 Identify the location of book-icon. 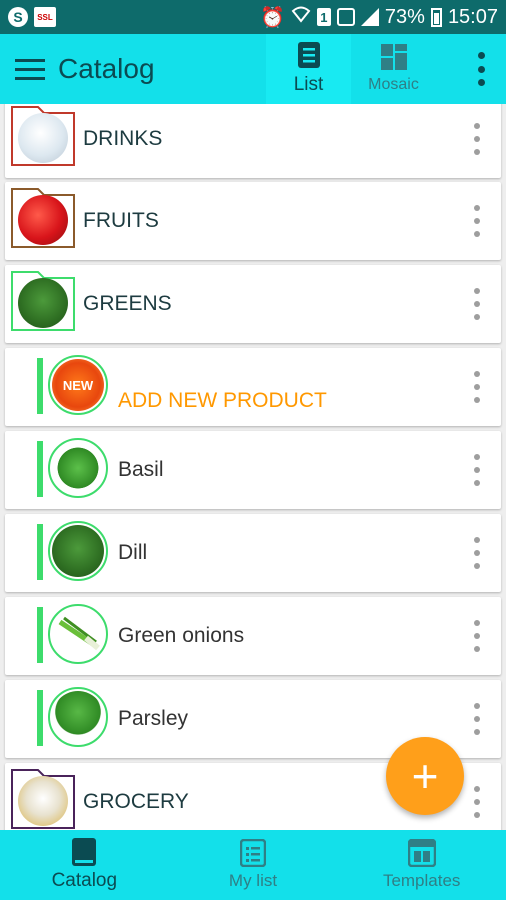
(84, 852).